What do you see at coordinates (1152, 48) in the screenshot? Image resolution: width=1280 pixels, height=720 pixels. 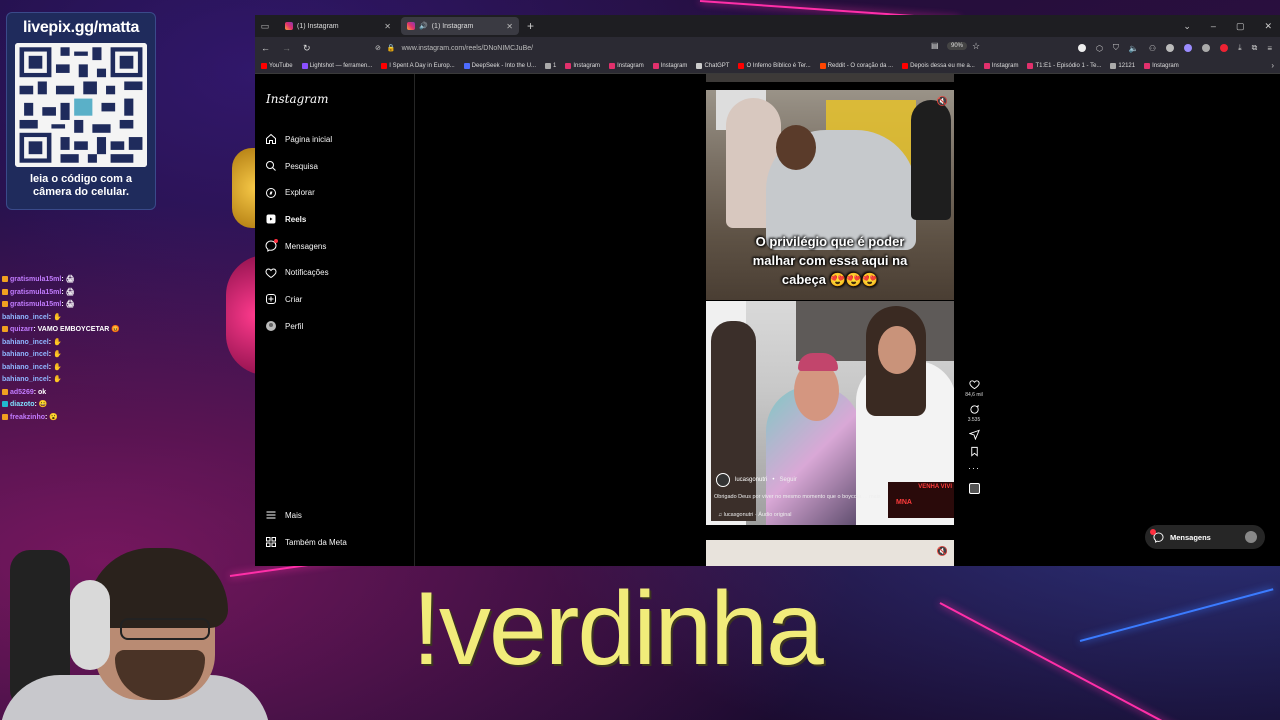 I see `extension-icon: ⚇` at bounding box center [1152, 48].